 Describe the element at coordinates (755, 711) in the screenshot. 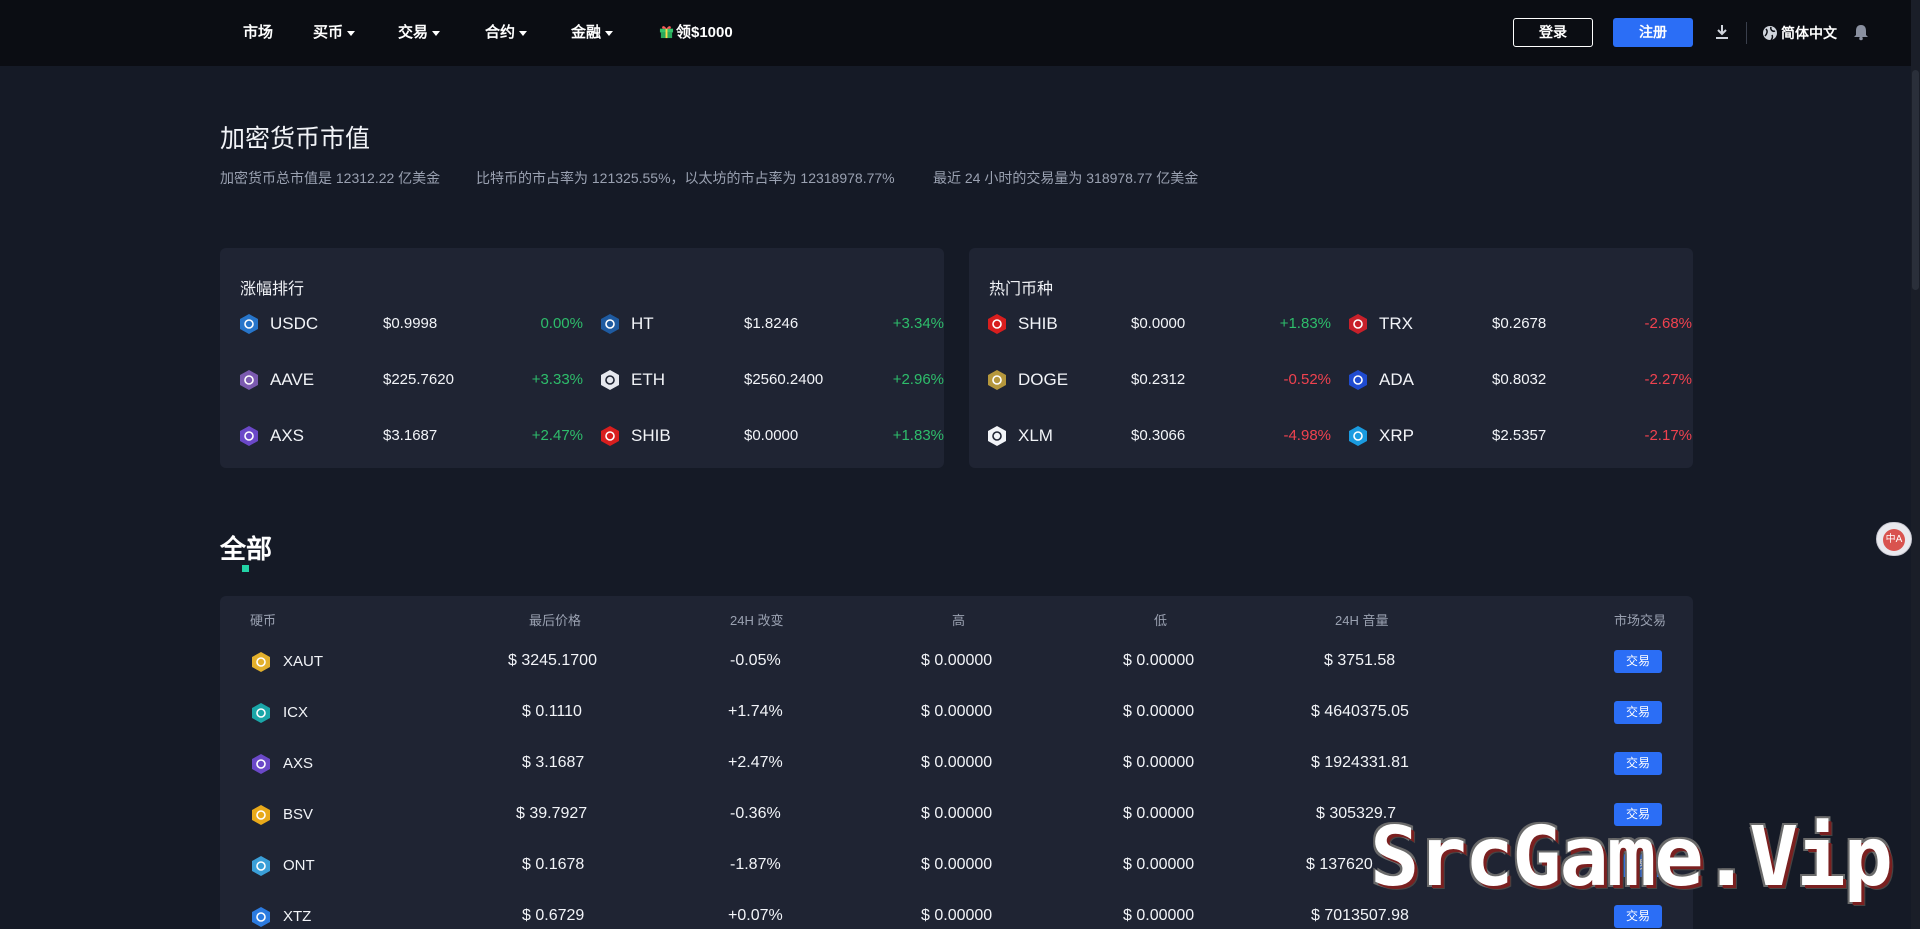

I see `change-24h: +1.74%` at that location.